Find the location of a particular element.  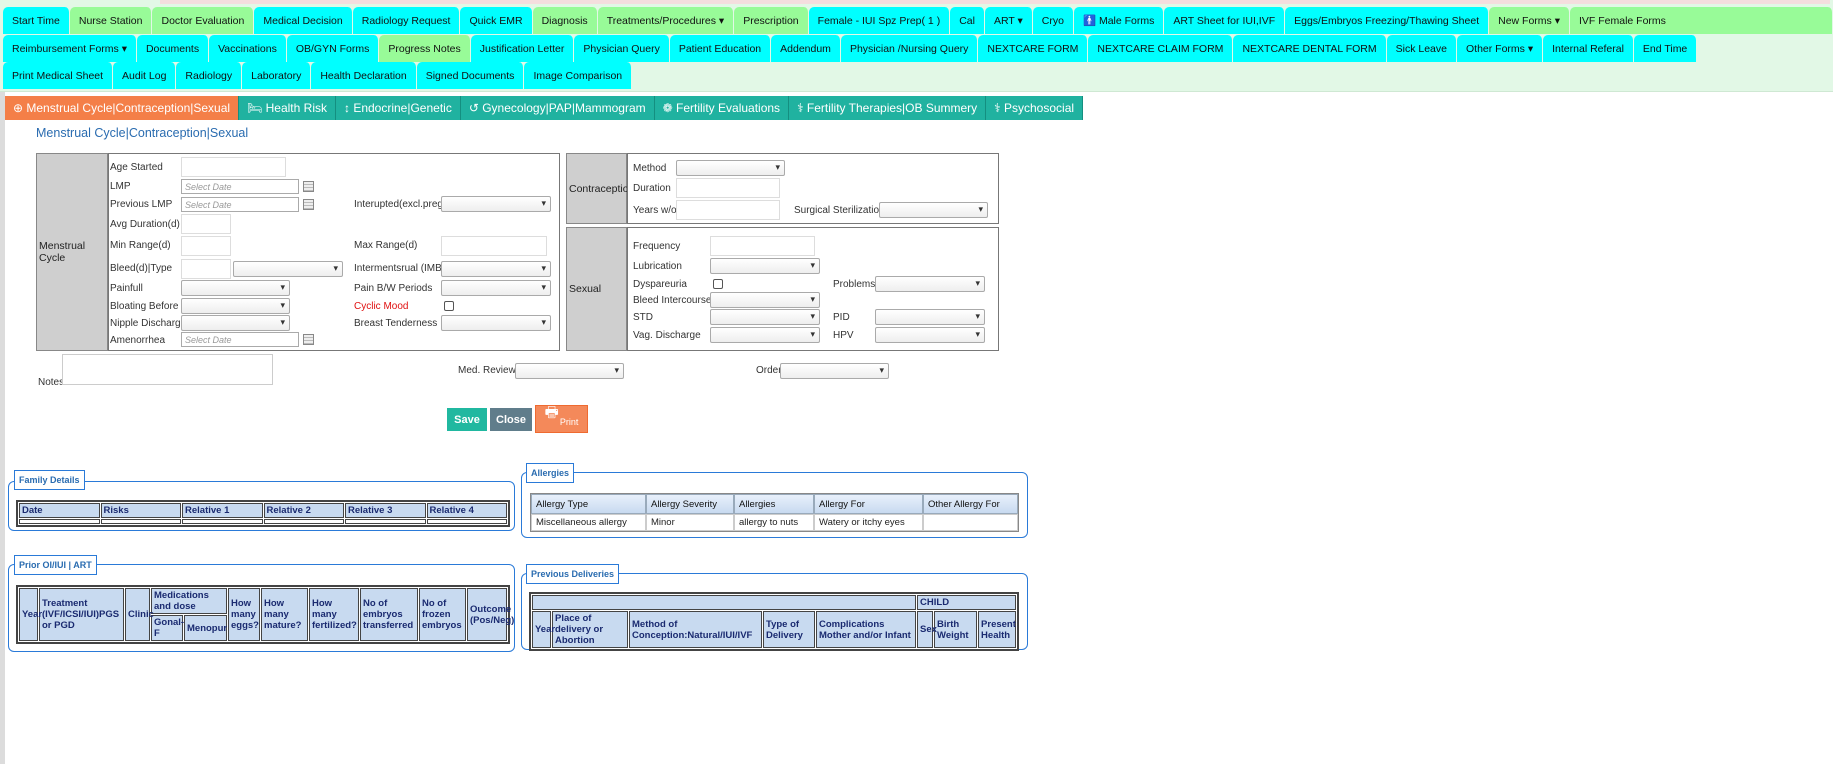

std-select is located at coordinates (765, 317).